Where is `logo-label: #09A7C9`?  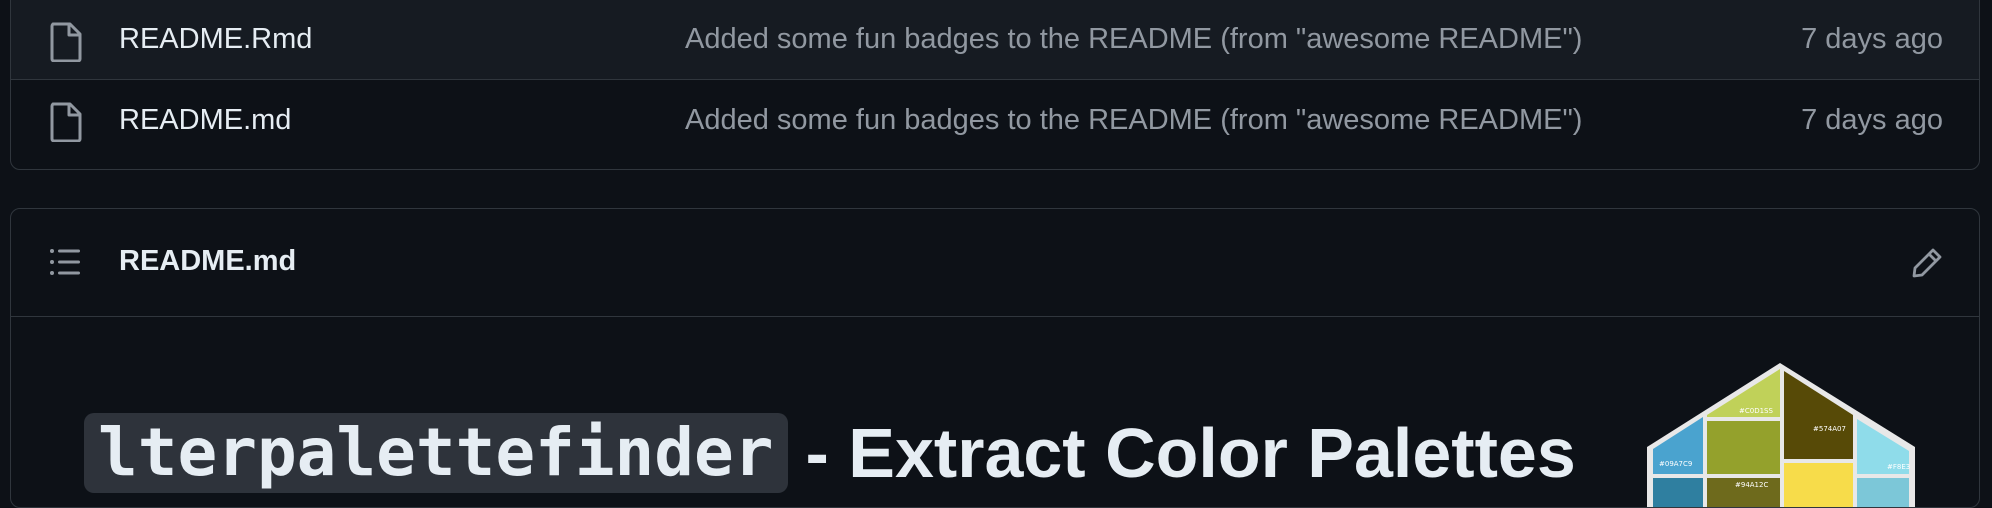 logo-label: #09A7C9 is located at coordinates (1675, 464).